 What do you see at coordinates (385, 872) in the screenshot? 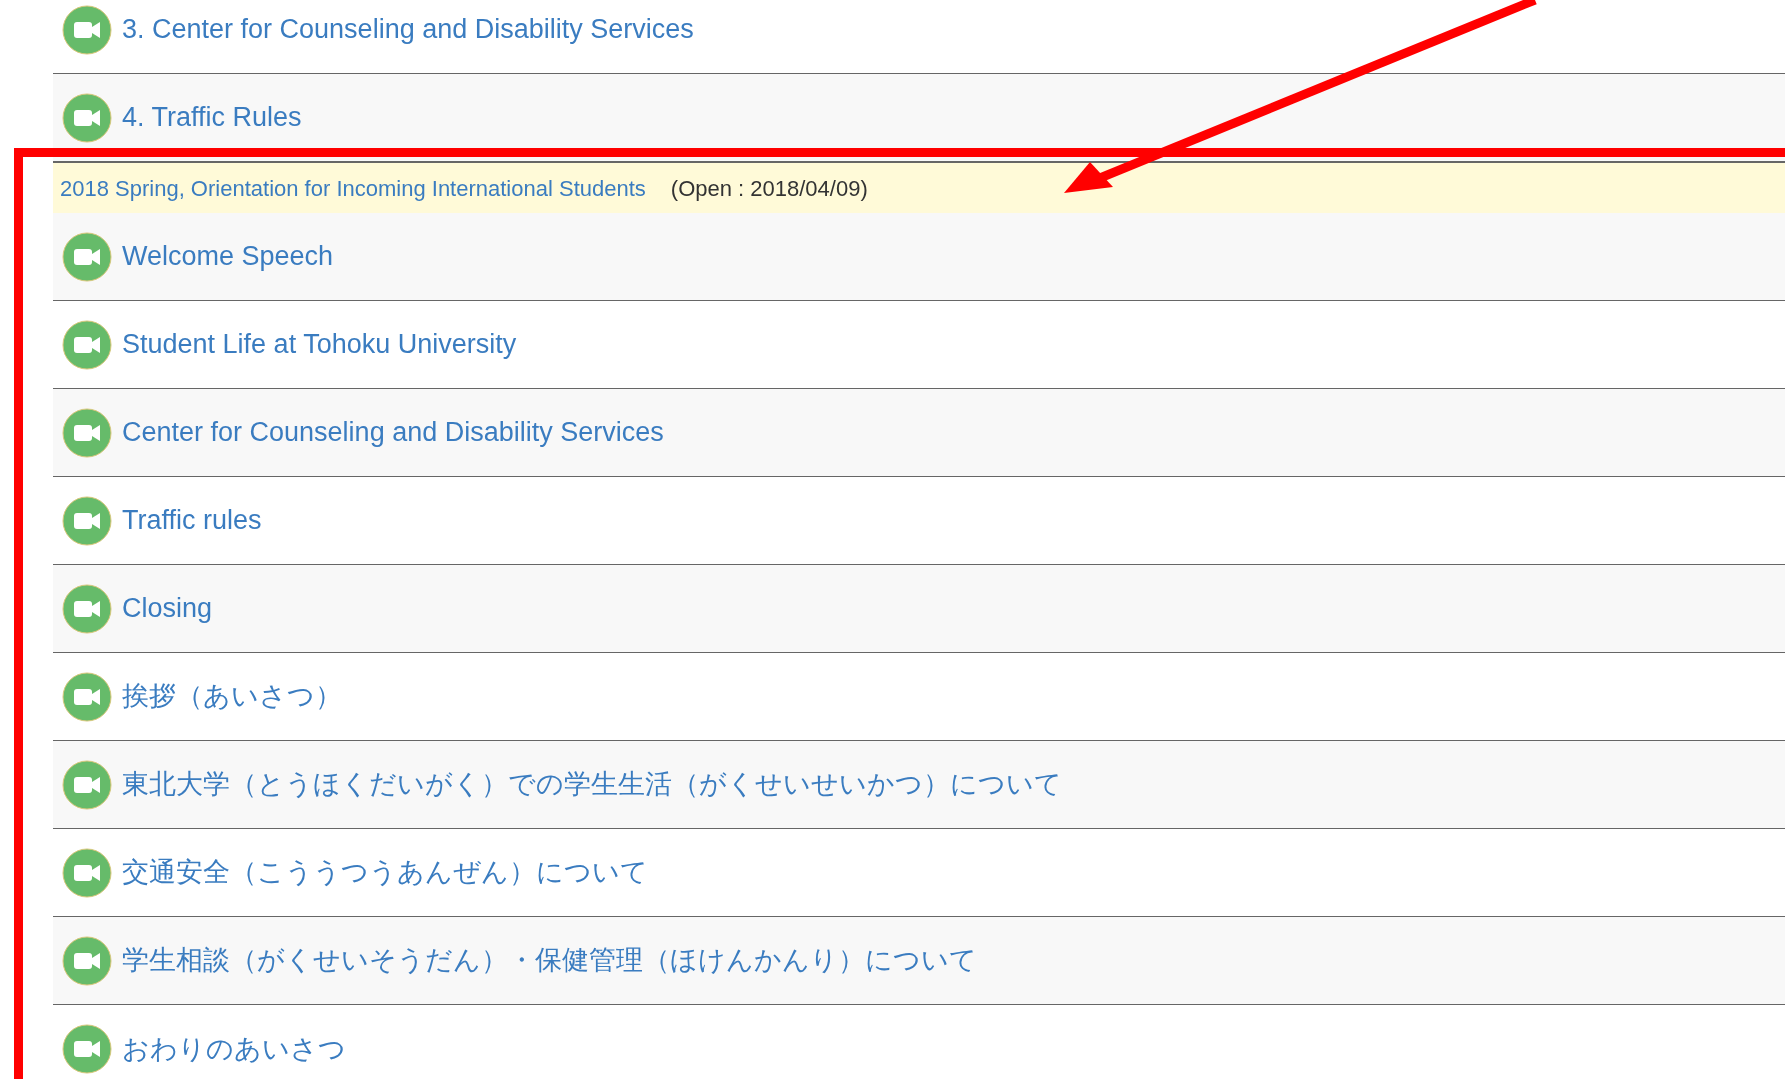
I see `video-link: 交通安全（こううつうあんぜん）について` at bounding box center [385, 872].